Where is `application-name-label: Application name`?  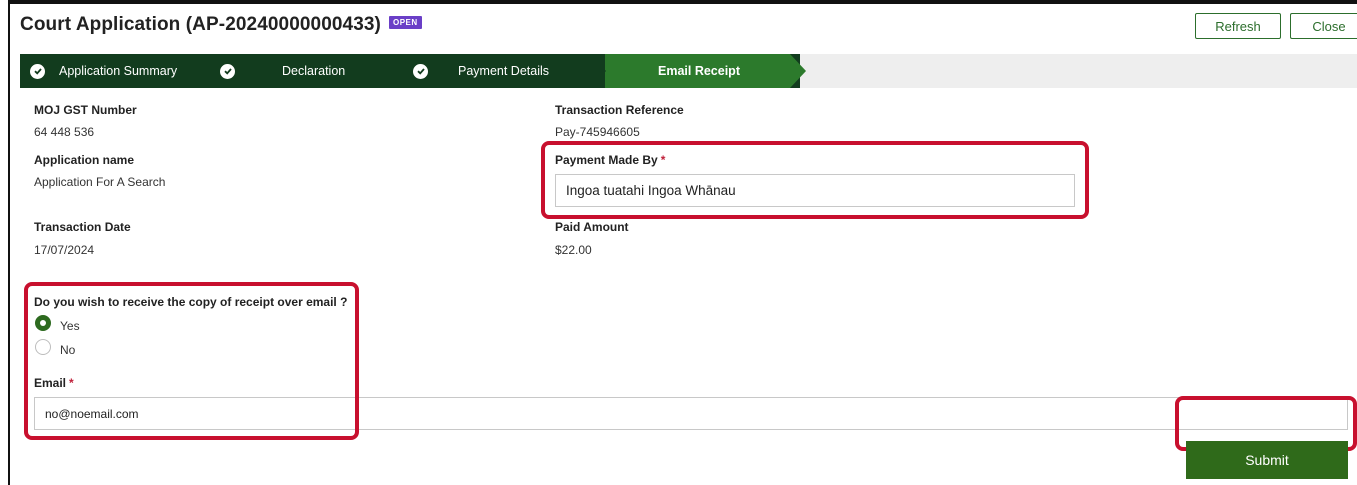
application-name-label: Application name is located at coordinates (84, 160).